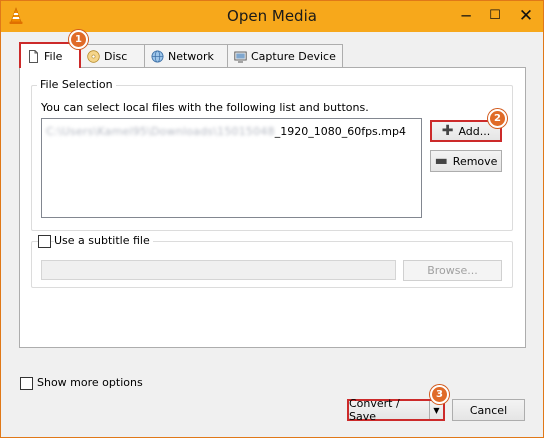  What do you see at coordinates (157, 56) in the screenshot?
I see `network-icon` at bounding box center [157, 56].